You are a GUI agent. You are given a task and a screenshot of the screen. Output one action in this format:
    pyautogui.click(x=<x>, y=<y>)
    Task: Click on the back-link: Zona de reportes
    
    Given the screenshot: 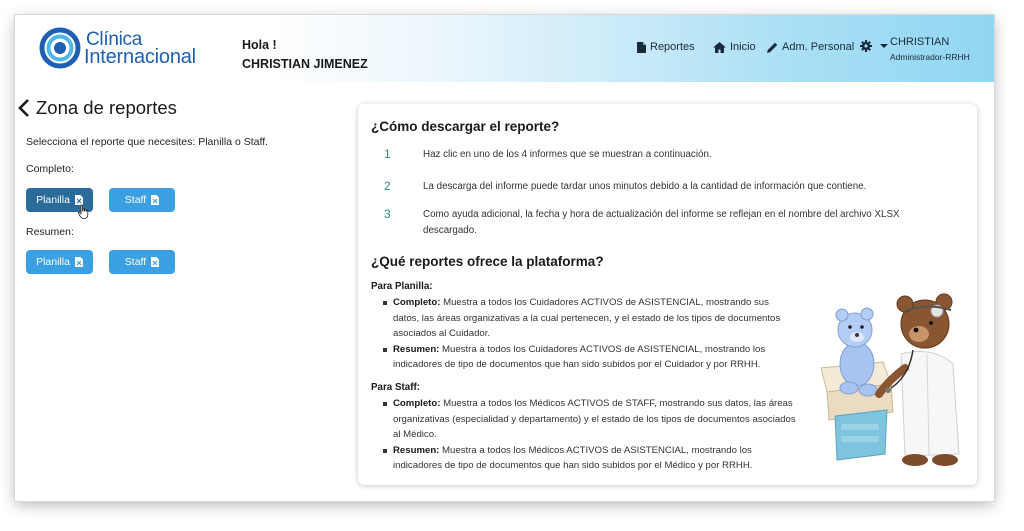 What is the action you would take?
    pyautogui.click(x=97, y=108)
    